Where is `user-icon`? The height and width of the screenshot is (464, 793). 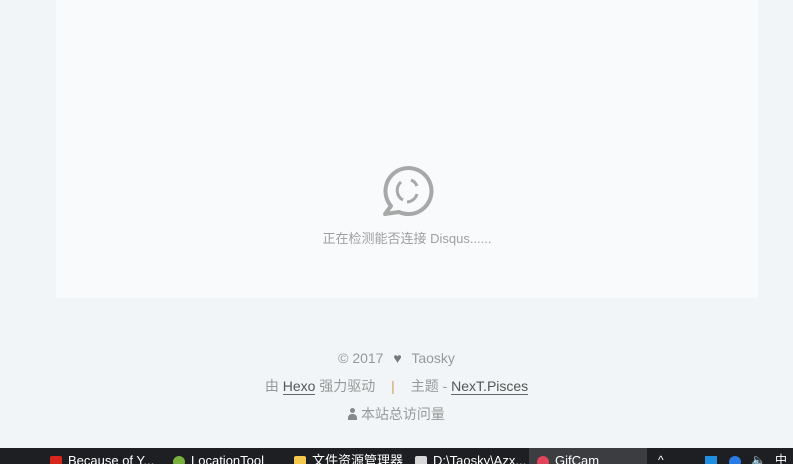 user-icon is located at coordinates (353, 414).